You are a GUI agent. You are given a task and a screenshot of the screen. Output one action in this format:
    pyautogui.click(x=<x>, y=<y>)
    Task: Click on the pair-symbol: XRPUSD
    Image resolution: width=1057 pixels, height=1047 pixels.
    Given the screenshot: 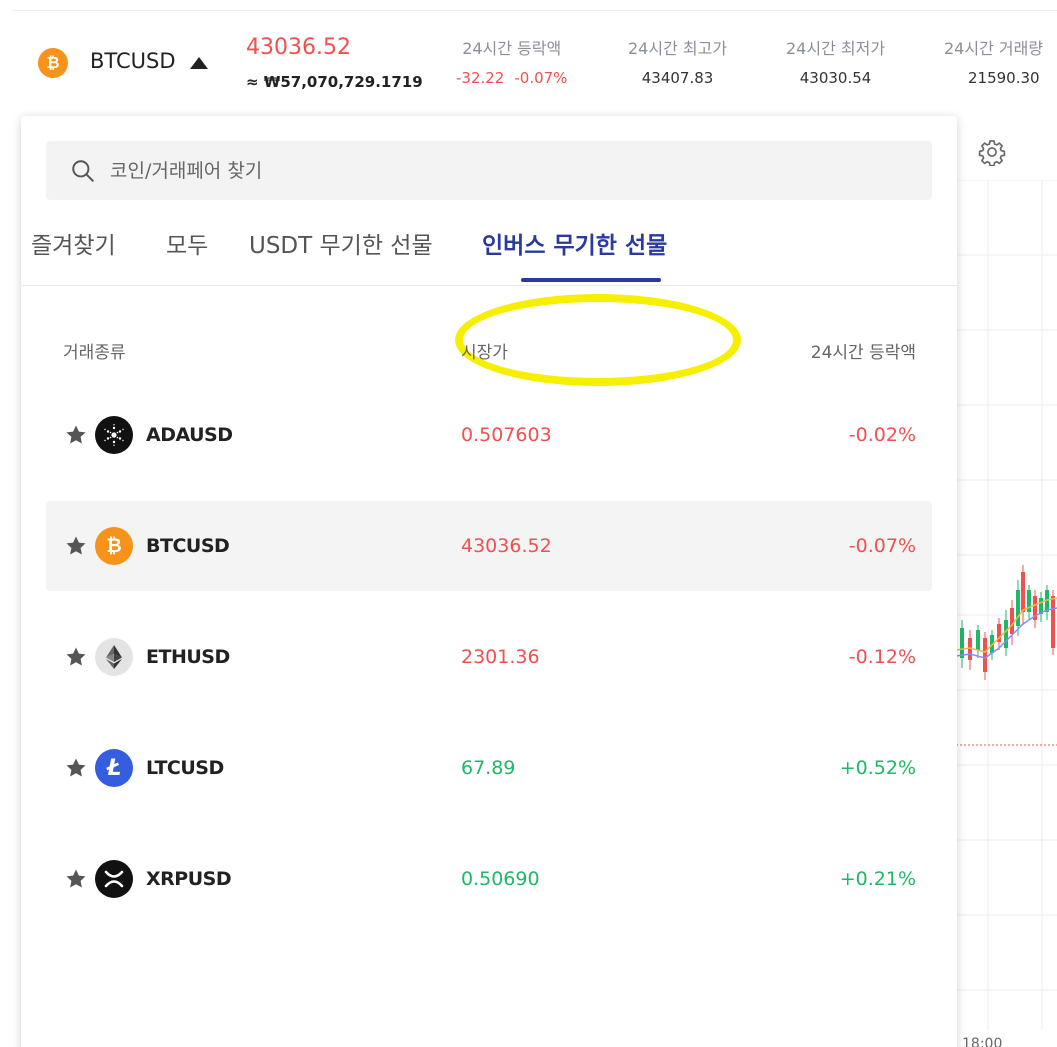 What is the action you would take?
    pyautogui.click(x=189, y=879)
    